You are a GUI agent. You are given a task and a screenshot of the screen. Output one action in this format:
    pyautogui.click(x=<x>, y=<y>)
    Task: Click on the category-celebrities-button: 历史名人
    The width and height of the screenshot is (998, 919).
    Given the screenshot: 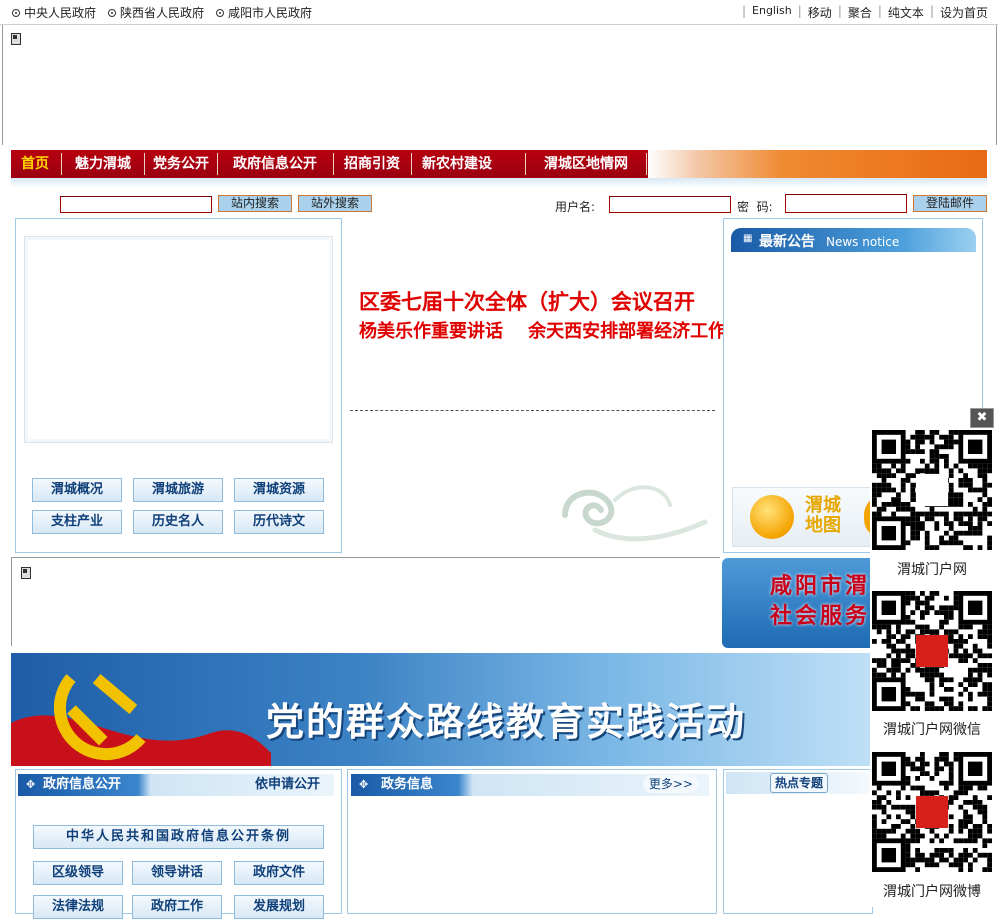 What is the action you would take?
    pyautogui.click(x=178, y=522)
    